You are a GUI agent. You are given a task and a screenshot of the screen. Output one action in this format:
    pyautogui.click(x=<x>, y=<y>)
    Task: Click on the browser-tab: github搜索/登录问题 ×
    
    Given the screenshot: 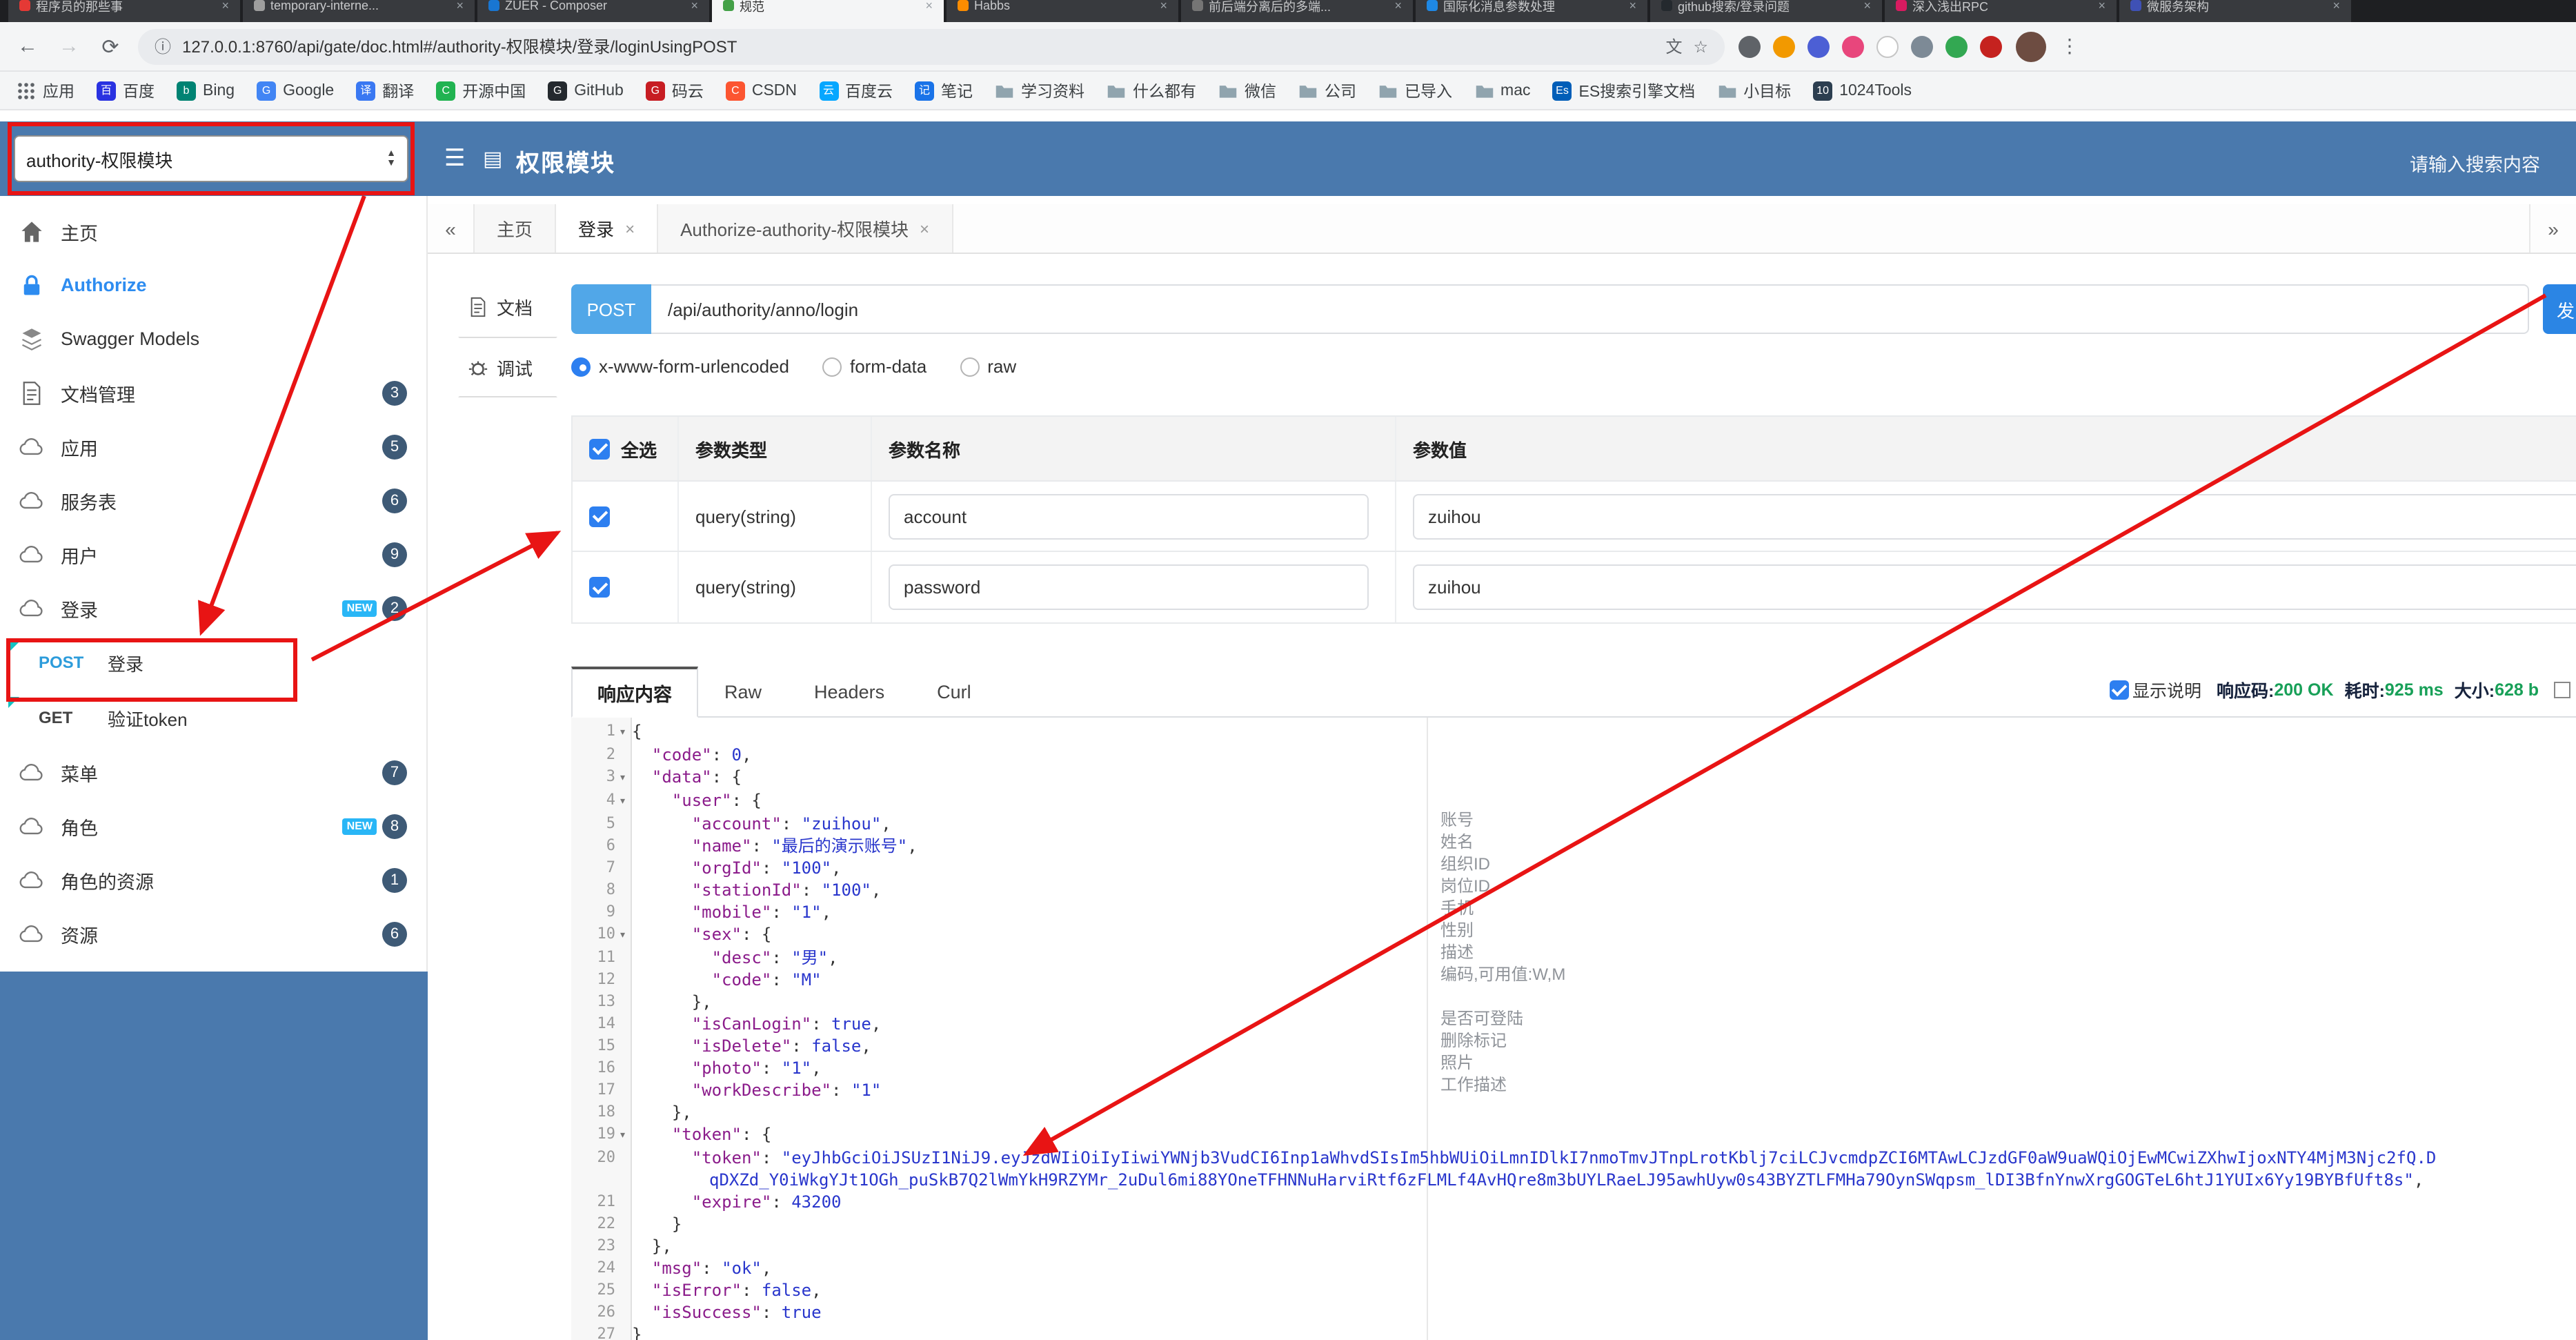 What is the action you would take?
    pyautogui.click(x=1766, y=11)
    